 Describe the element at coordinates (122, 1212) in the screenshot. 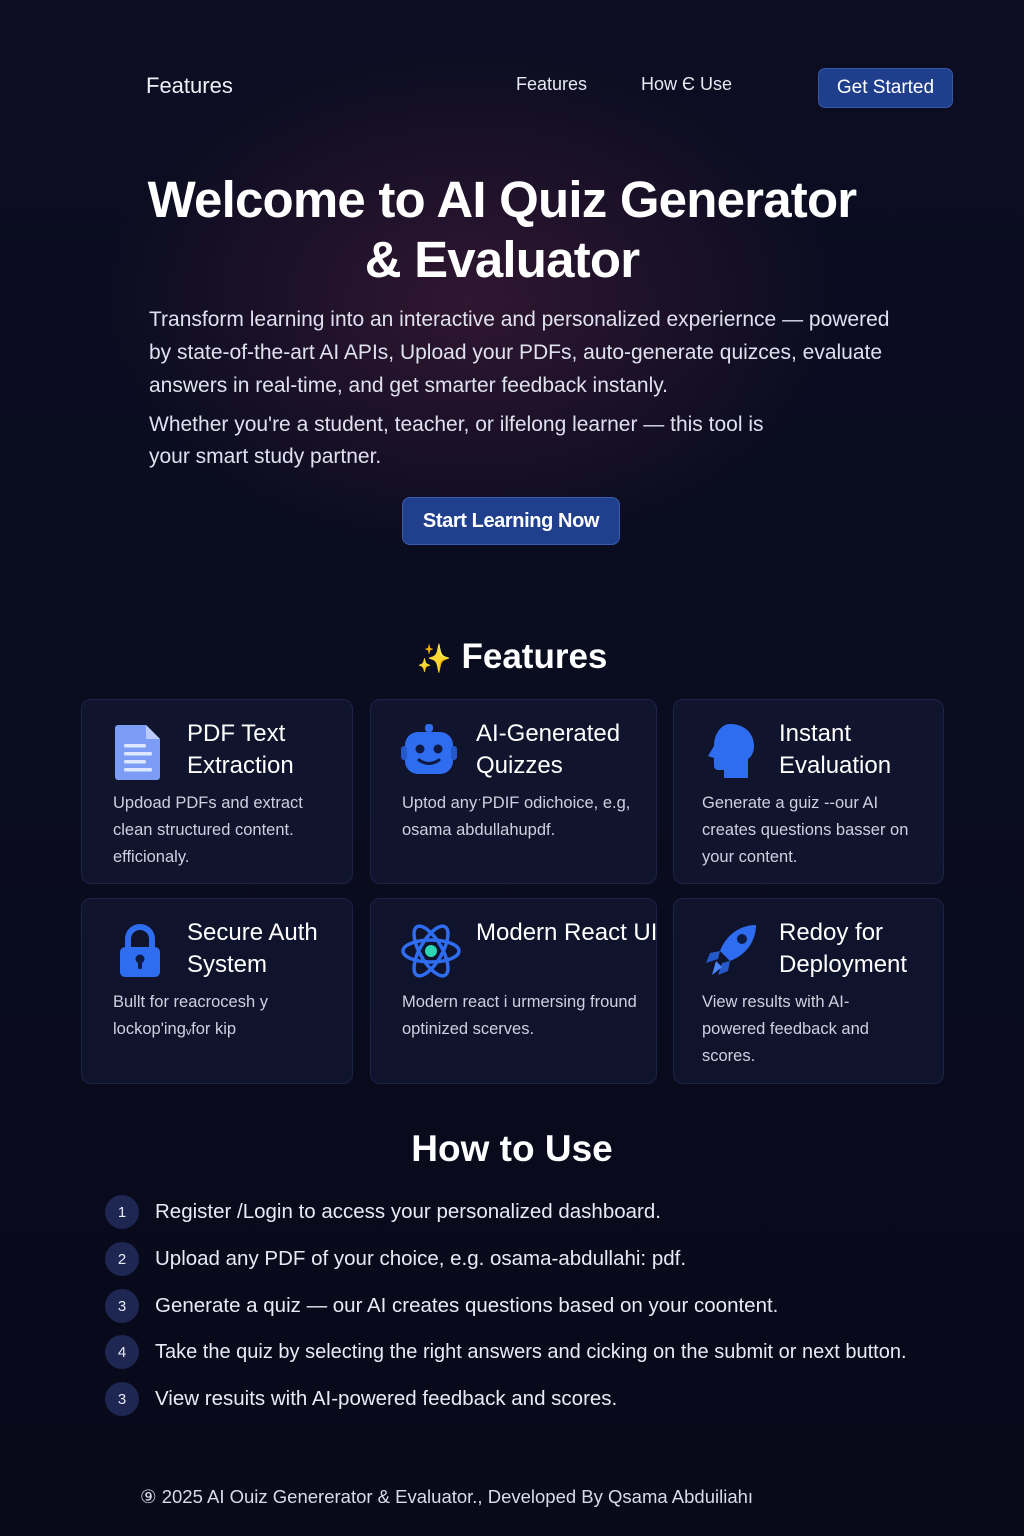

I see `step-number: 1` at that location.